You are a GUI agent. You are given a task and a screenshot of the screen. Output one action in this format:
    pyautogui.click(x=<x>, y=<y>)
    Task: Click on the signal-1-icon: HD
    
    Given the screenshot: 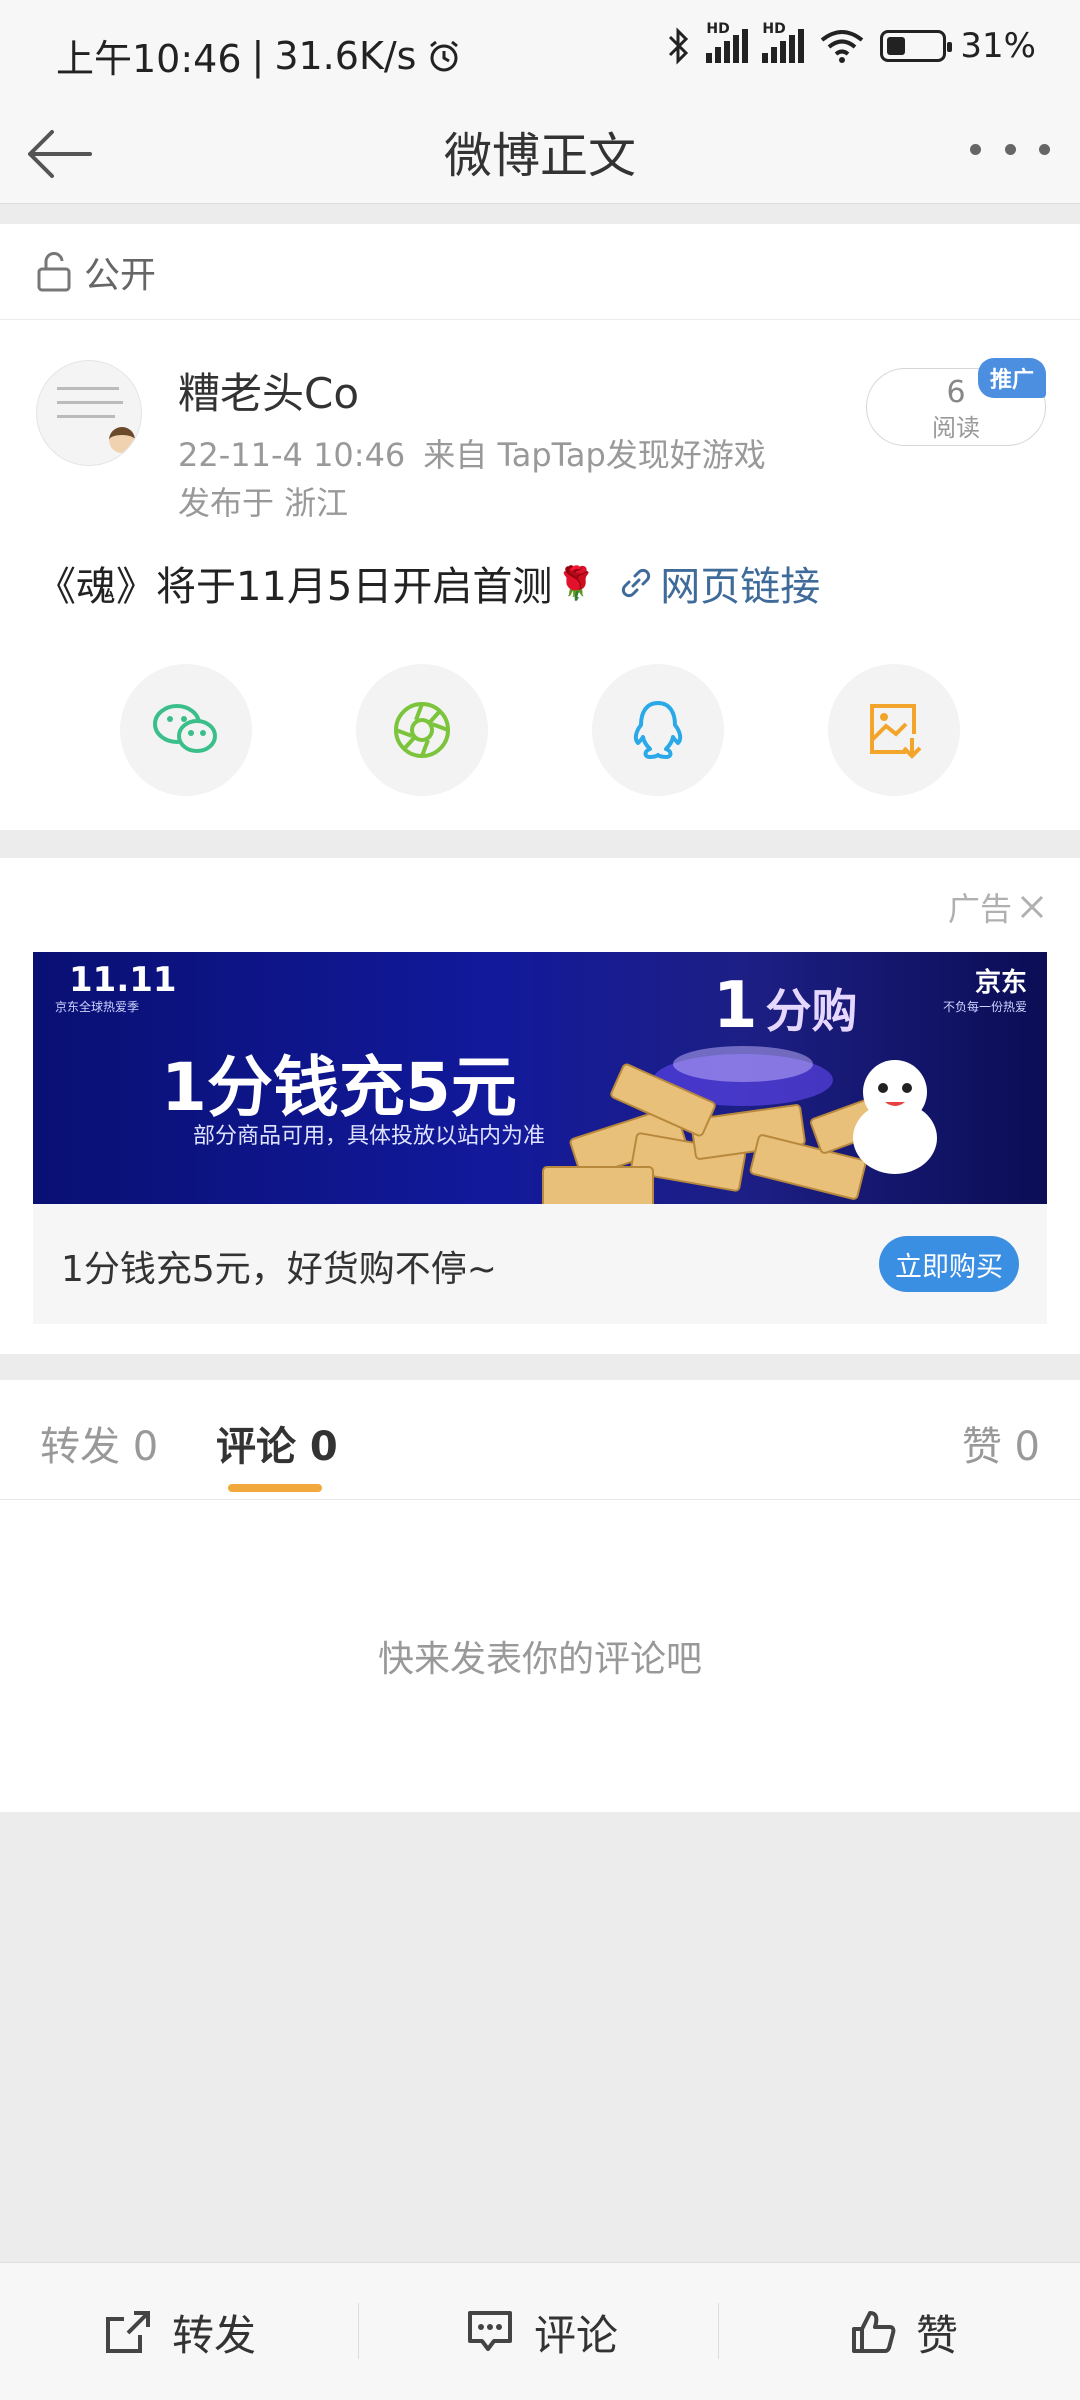 What is the action you would take?
    pyautogui.click(x=727, y=42)
    